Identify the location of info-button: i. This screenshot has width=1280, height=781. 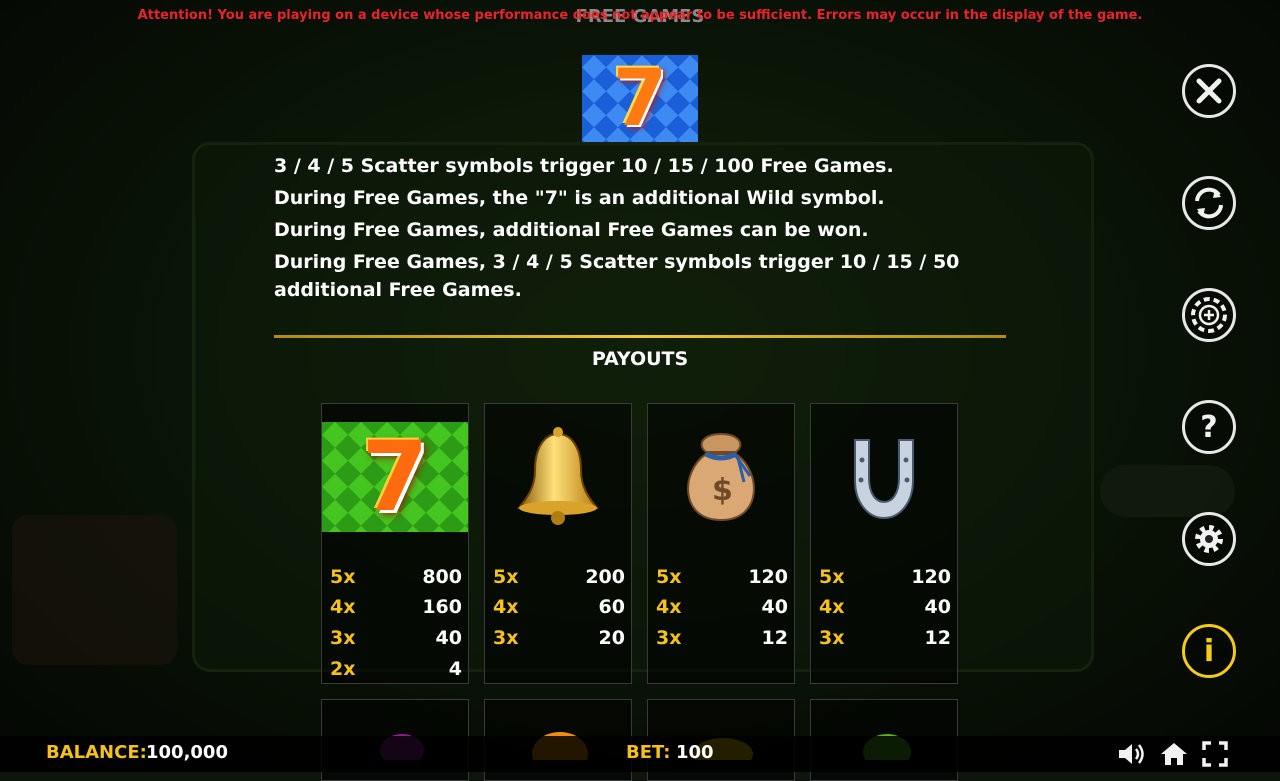
(1209, 651).